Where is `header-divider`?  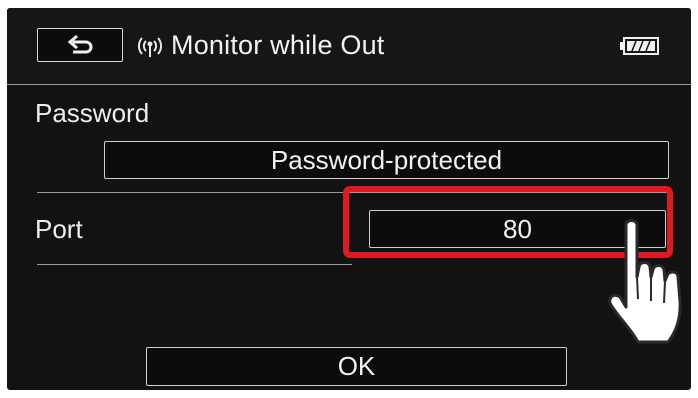 header-divider is located at coordinates (349, 84).